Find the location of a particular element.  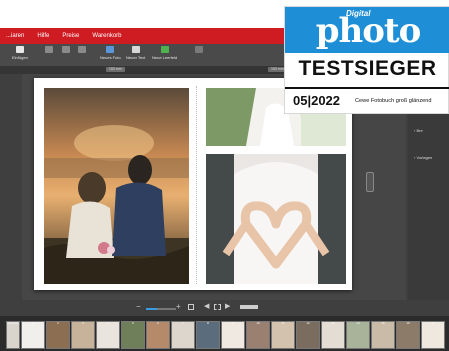

badge-brand-logo: photo is located at coordinates (368, 31).